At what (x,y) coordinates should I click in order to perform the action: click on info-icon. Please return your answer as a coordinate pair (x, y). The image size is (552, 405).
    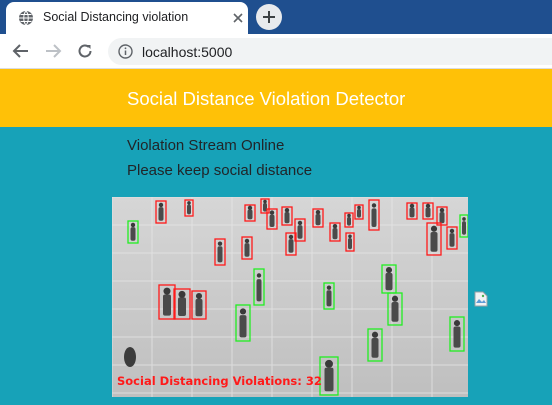
    Looking at the image, I should click on (125, 51).